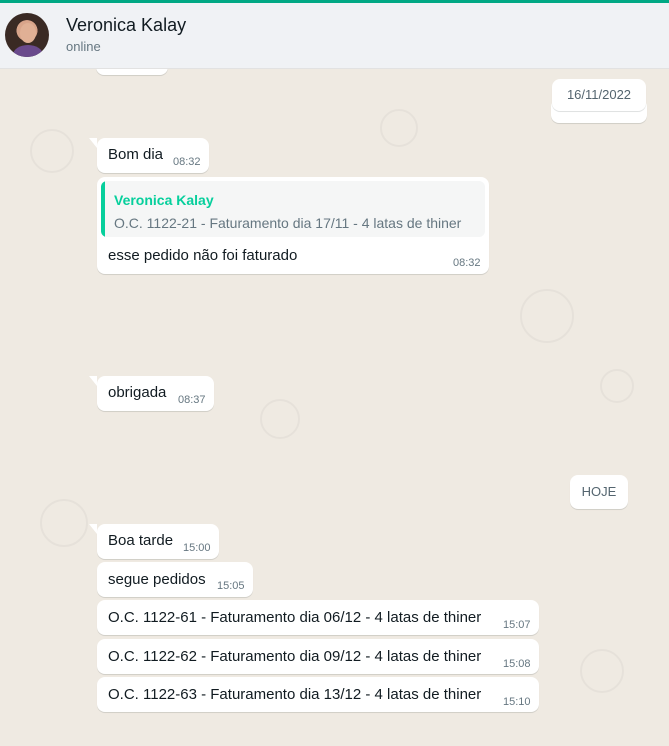 Image resolution: width=669 pixels, height=746 pixels. What do you see at coordinates (126, 25) in the screenshot?
I see `contact-name: Veronica Kalay` at bounding box center [126, 25].